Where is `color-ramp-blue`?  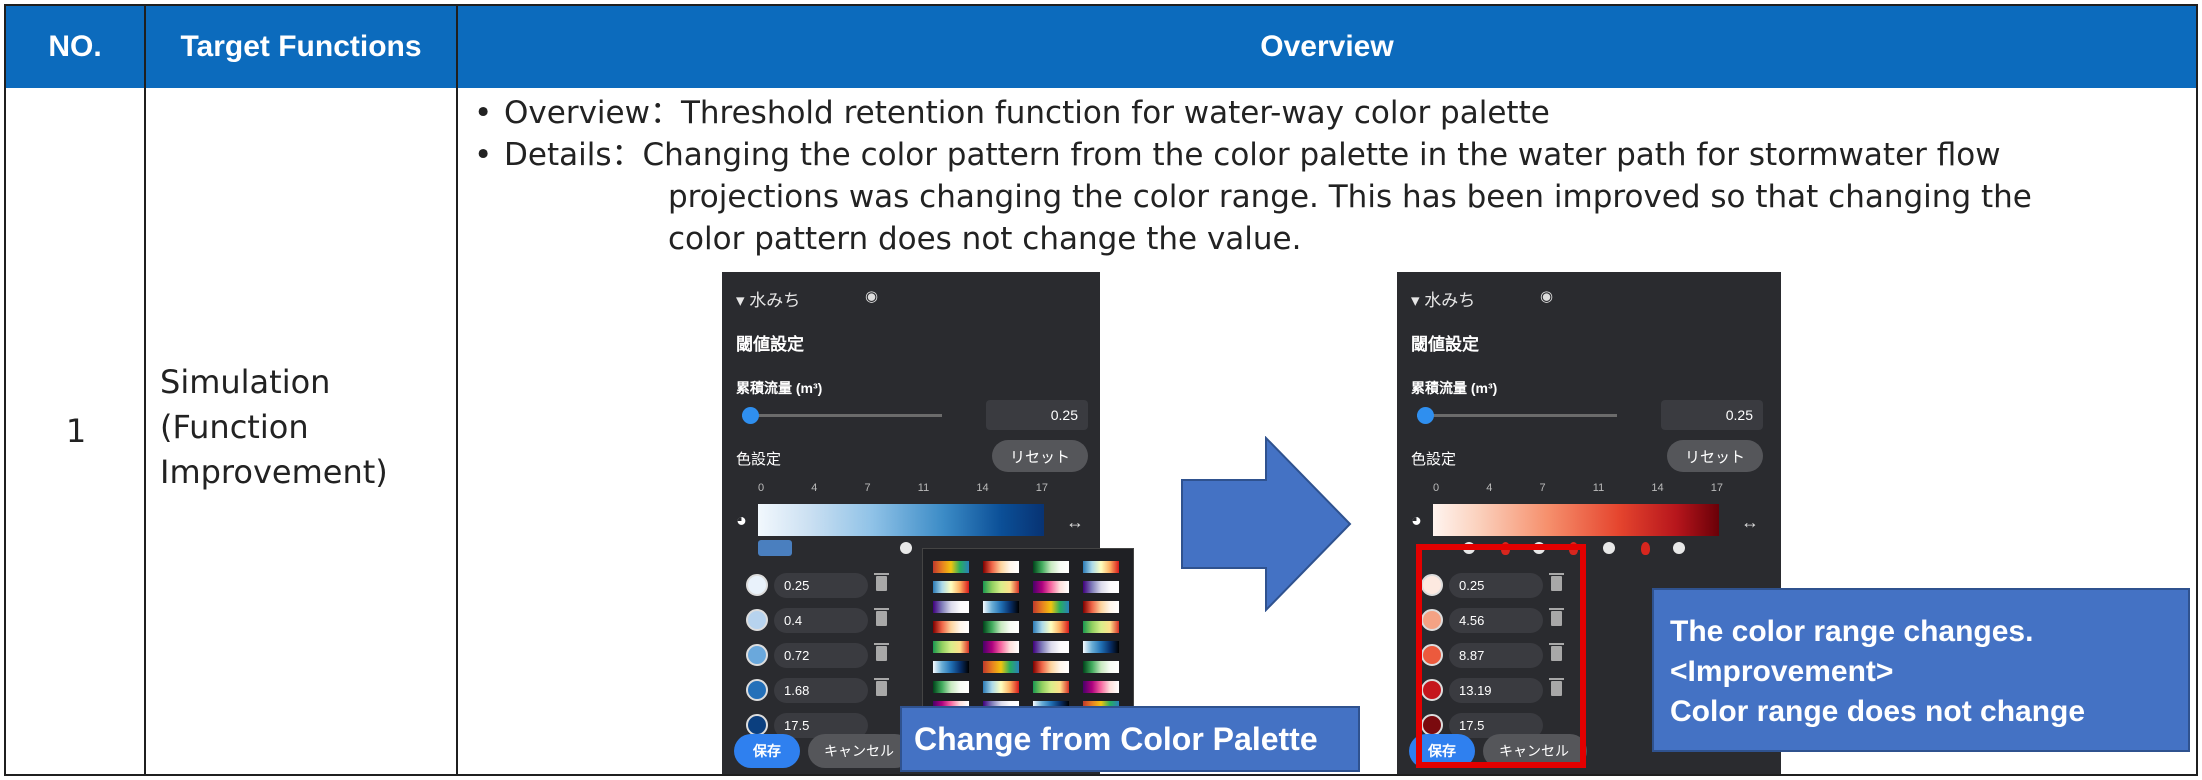 color-ramp-blue is located at coordinates (901, 520).